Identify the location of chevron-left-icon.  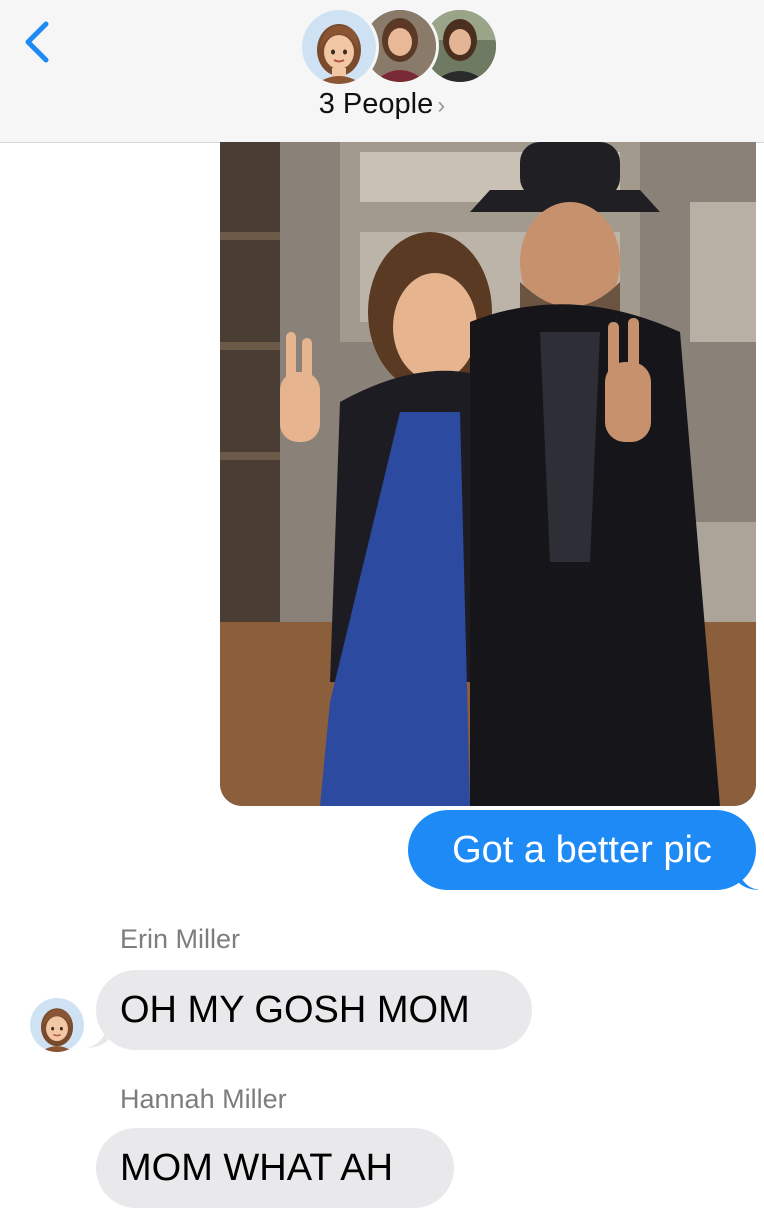
(37, 42).